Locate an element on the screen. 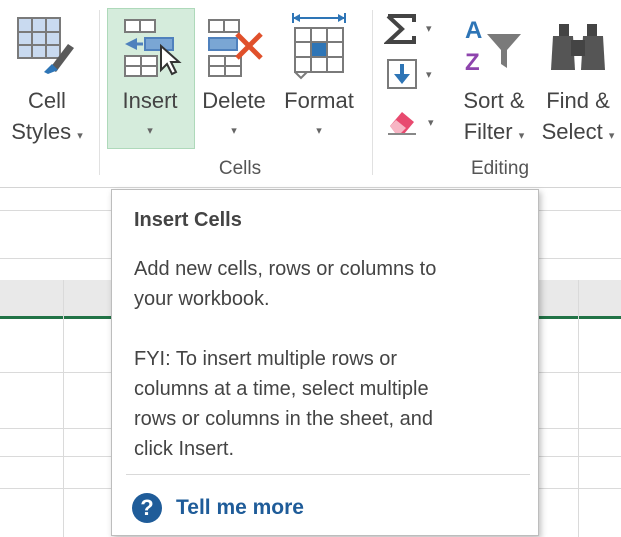 This screenshot has height=537, width=621. sort-filter-label-line2: Filter ▾ is located at coordinates (494, 131).